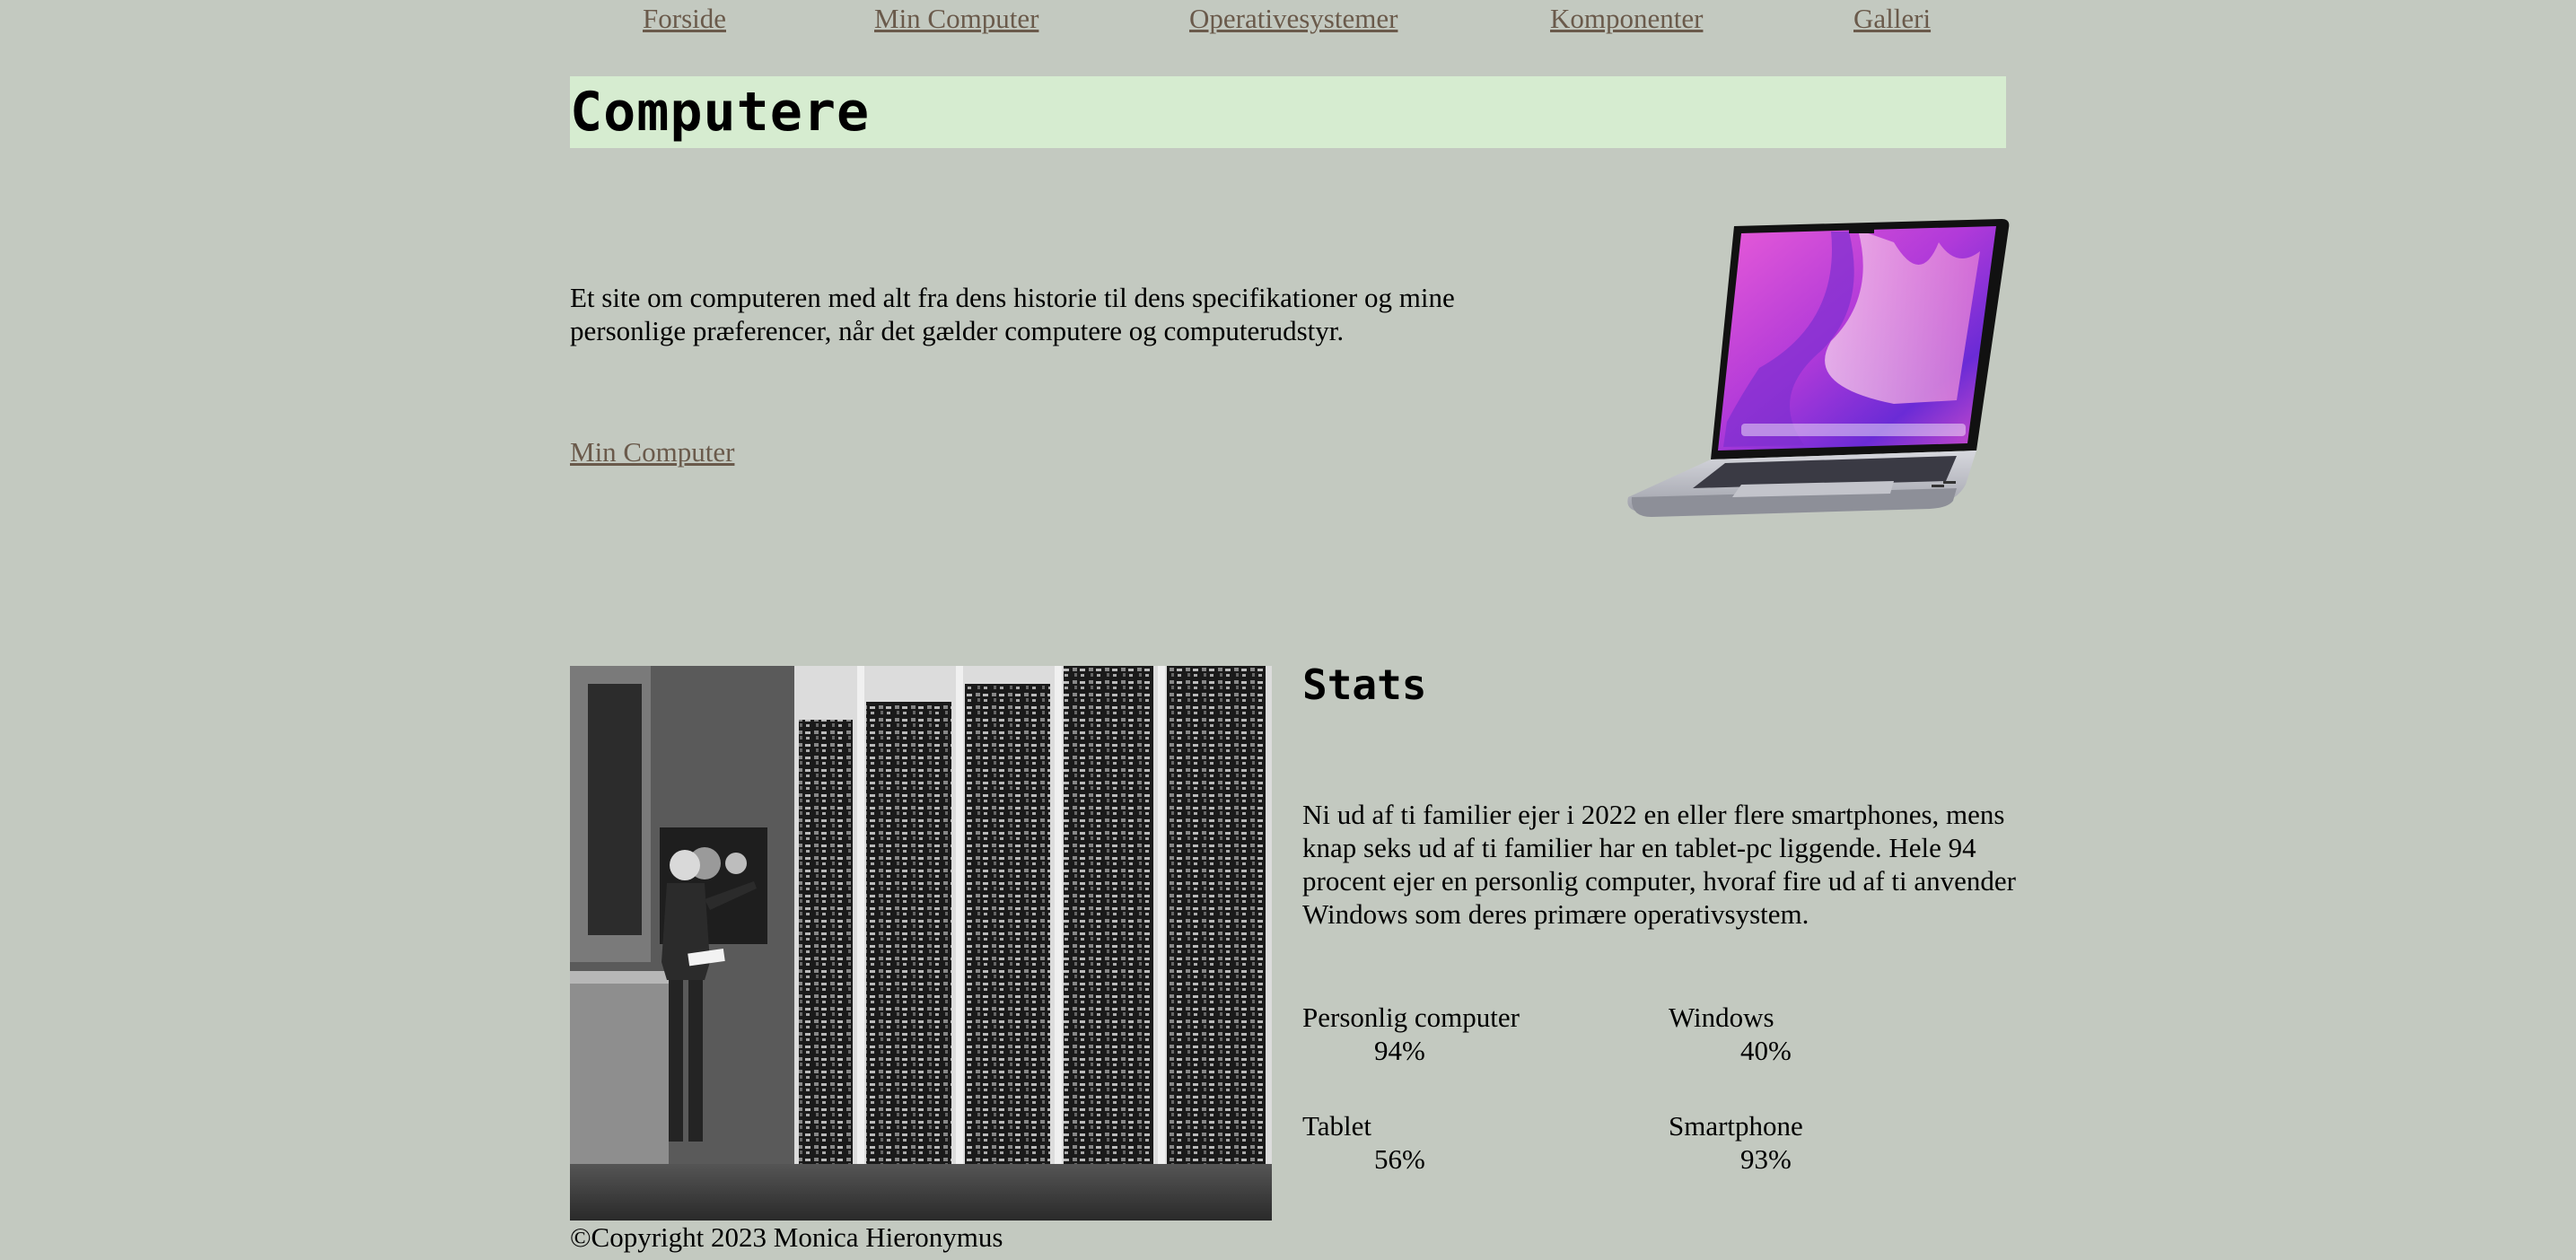 The width and height of the screenshot is (2576, 1260). What do you see at coordinates (921, 943) in the screenshot?
I see `server-room-photo` at bounding box center [921, 943].